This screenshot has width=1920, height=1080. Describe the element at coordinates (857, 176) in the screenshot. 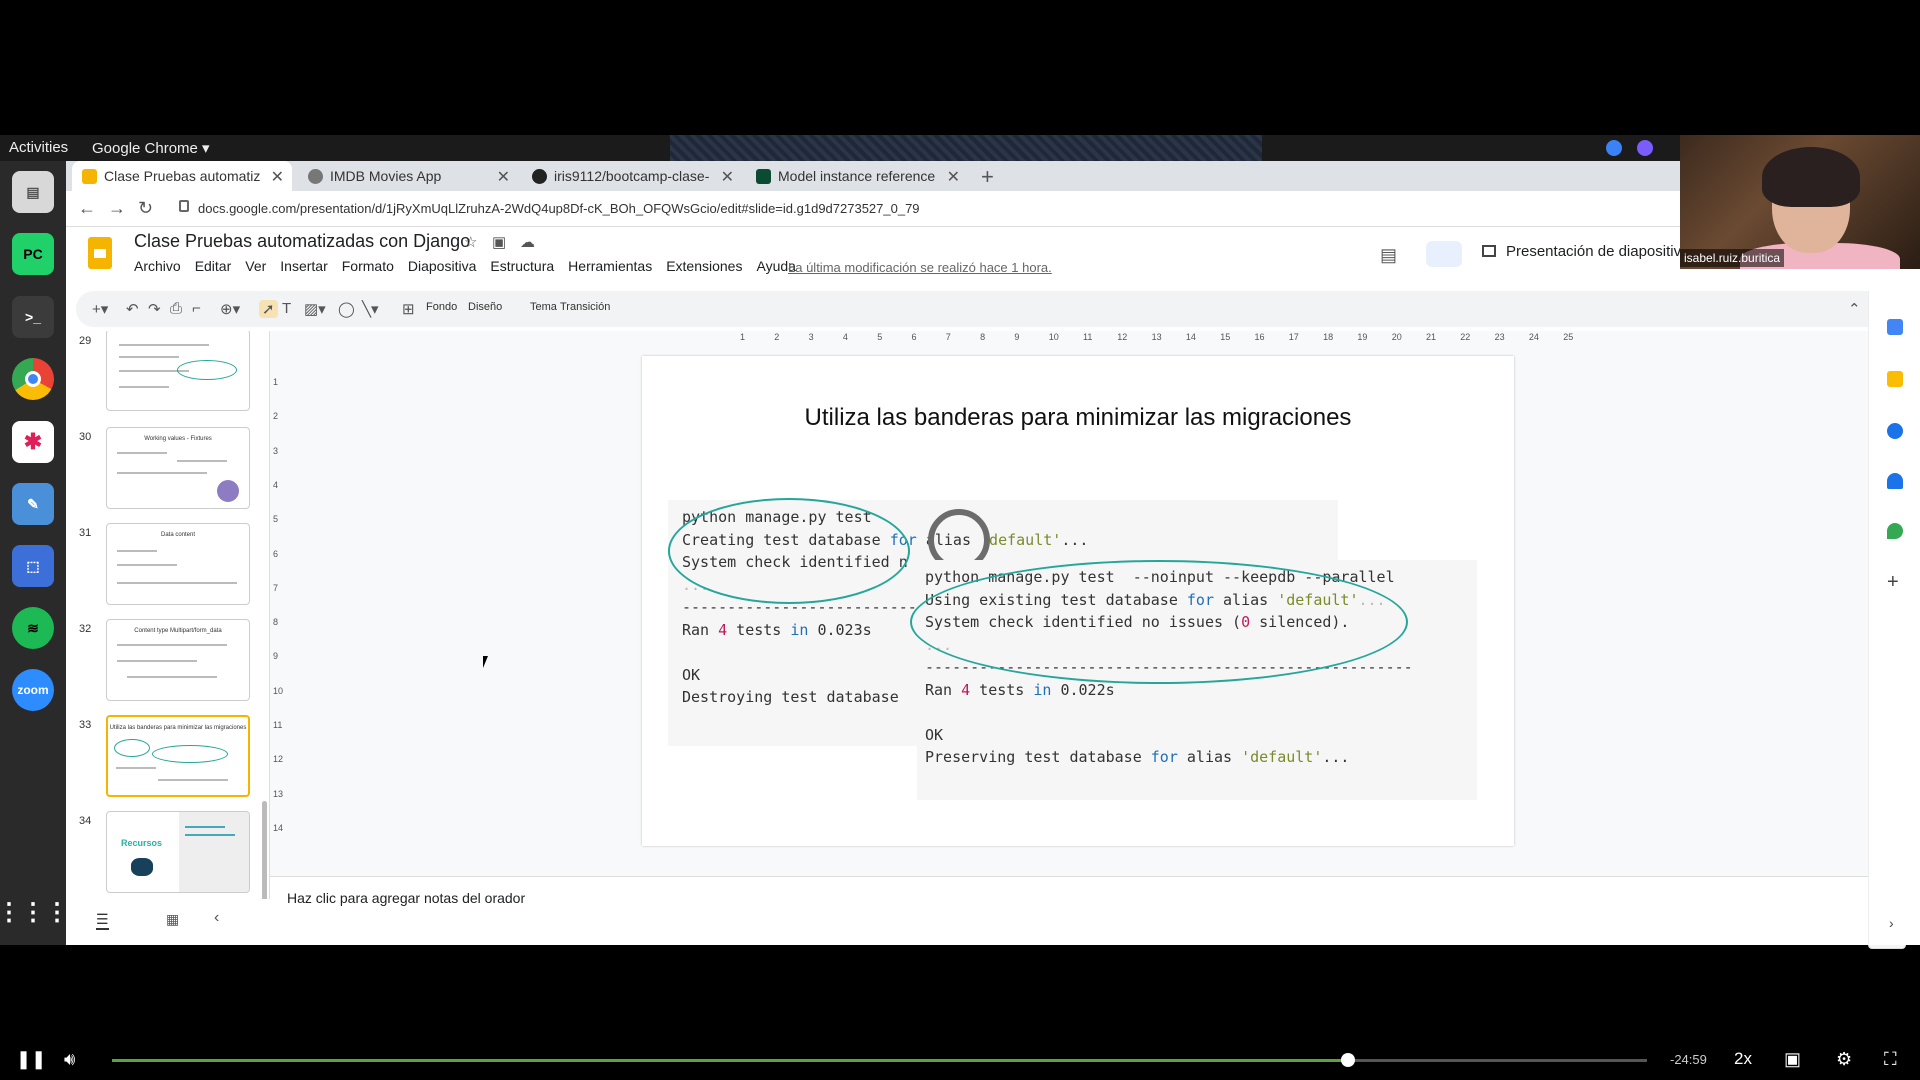

I see `tab-django: Model instance reference ✕` at that location.